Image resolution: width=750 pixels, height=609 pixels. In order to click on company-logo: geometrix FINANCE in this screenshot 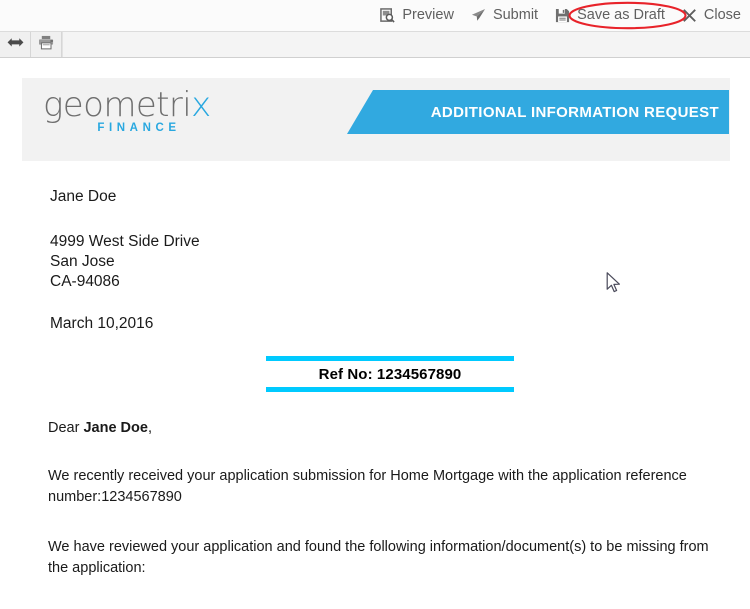, I will do `click(153, 109)`.